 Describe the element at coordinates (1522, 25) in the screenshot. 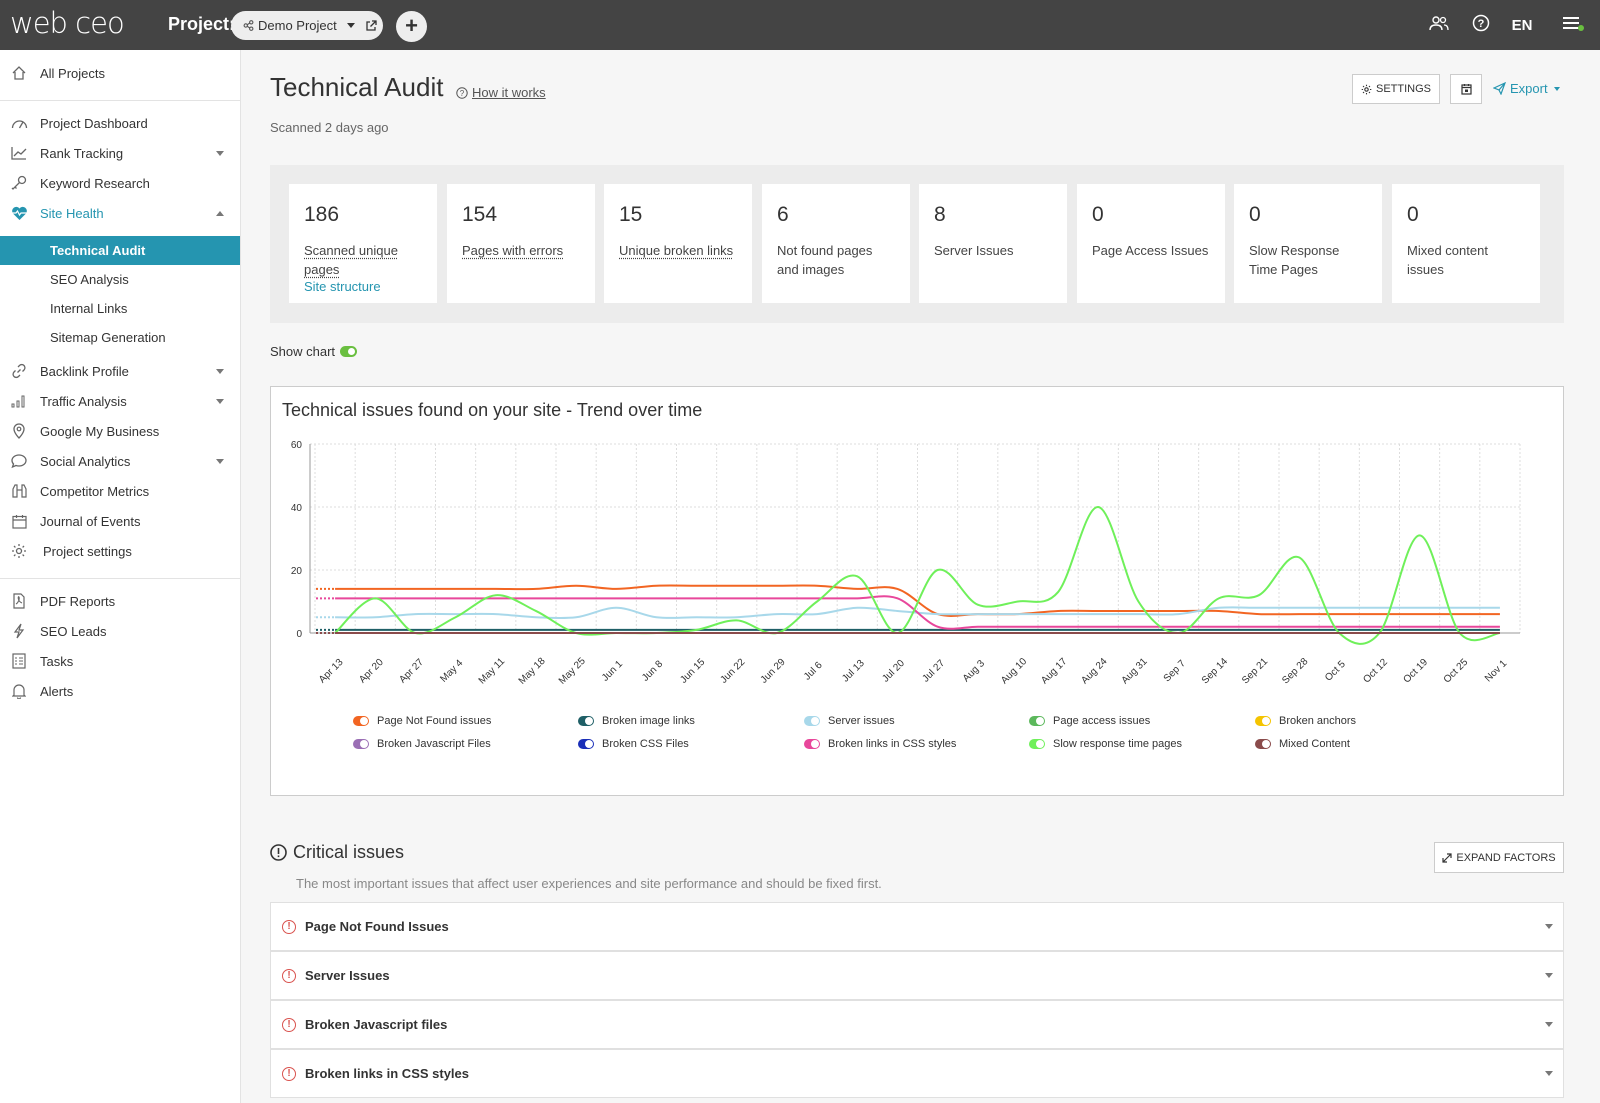

I see `language-selector: EN` at that location.